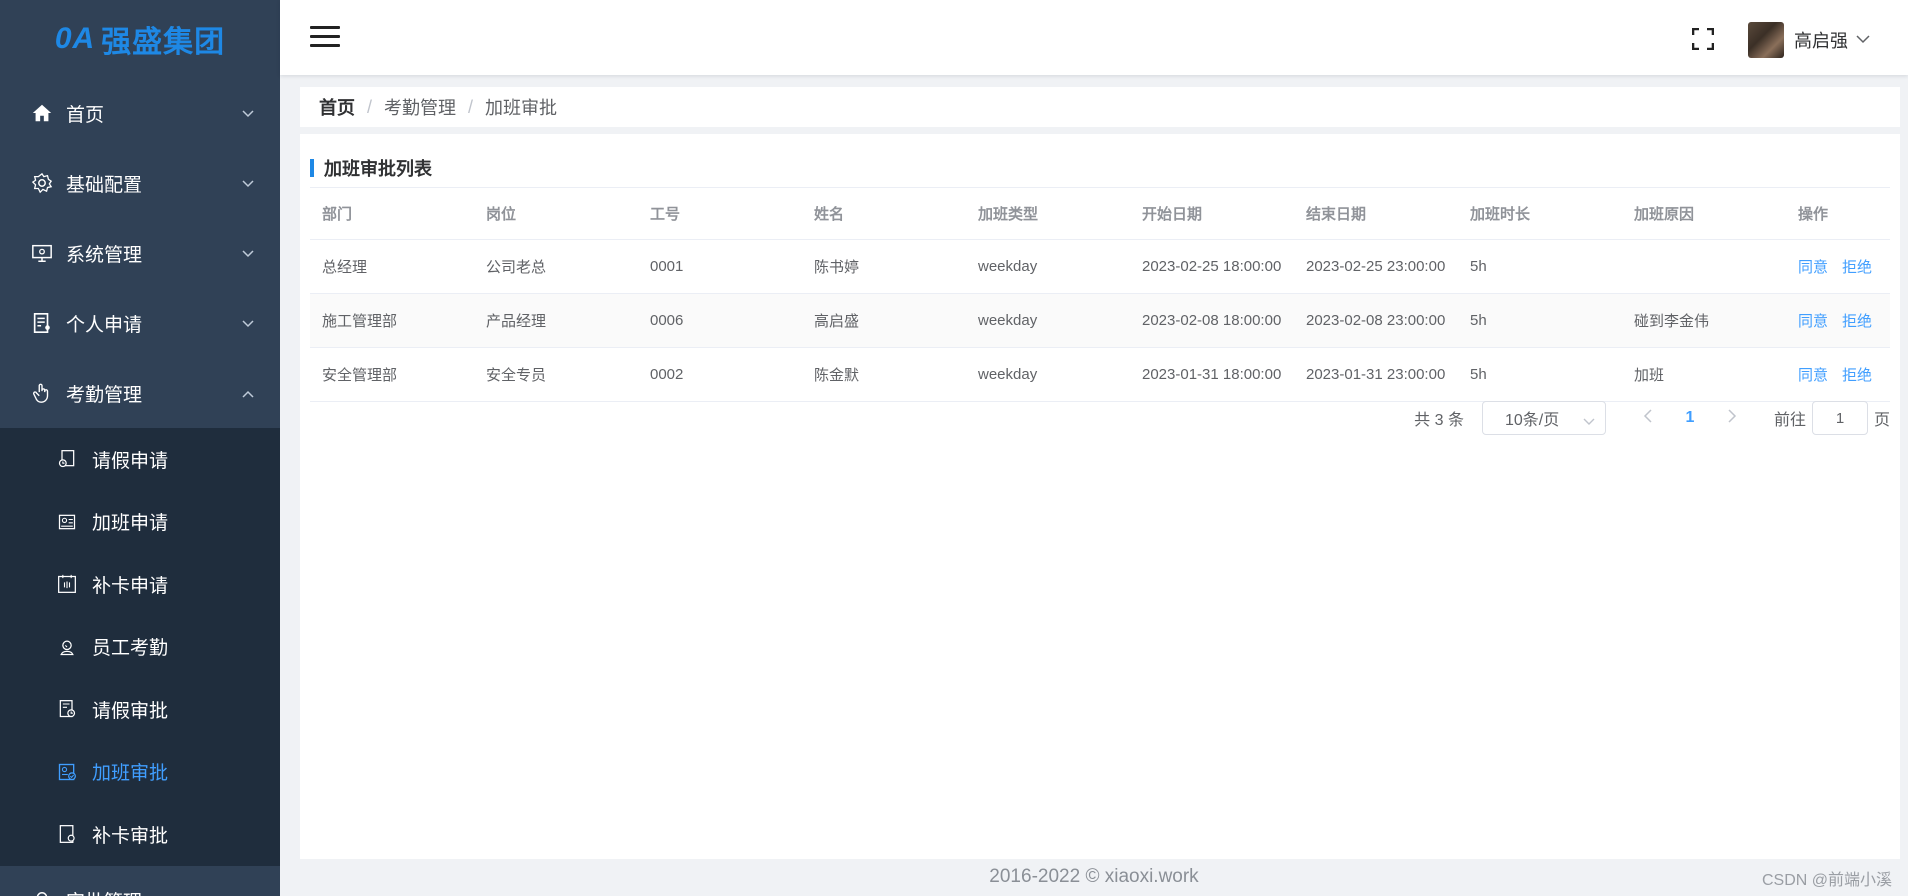 Image resolution: width=1908 pixels, height=896 pixels. I want to click on logo: 0A 强盛集团, so click(140, 39).